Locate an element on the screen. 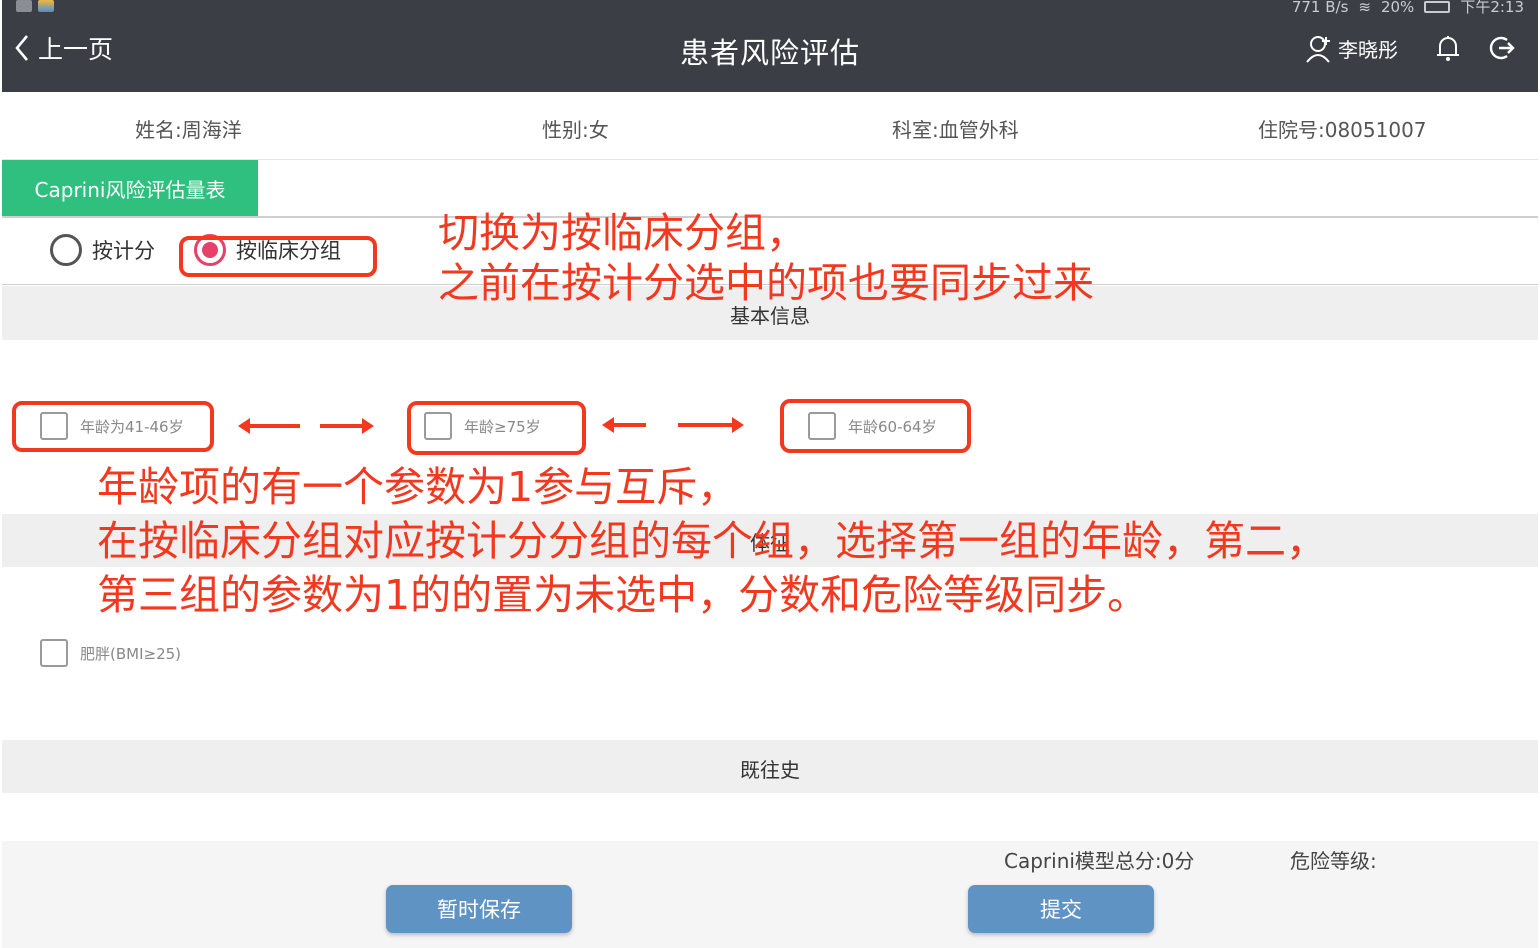  user-name: 李晓彤 is located at coordinates (1368, 50).